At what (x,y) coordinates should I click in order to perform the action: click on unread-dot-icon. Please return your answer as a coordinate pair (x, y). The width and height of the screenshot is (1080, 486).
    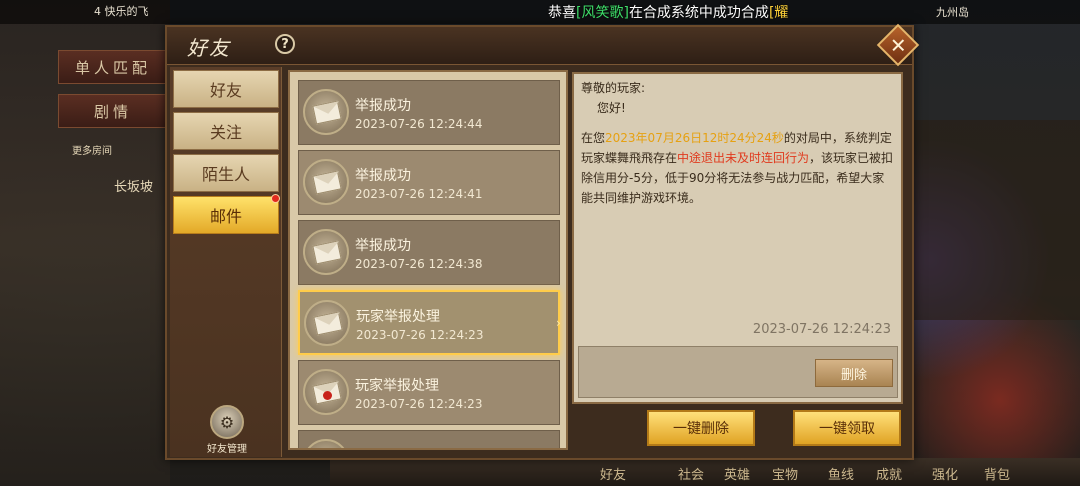
    Looking at the image, I should click on (275, 198).